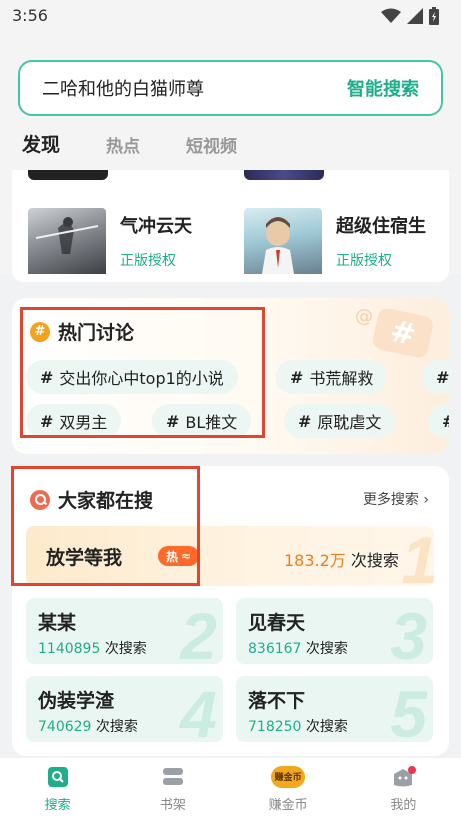  Describe the element at coordinates (230, 226) in the screenshot. I see `book-list: 气冲云天 正版授权 超级住宿生 正版授权` at that location.